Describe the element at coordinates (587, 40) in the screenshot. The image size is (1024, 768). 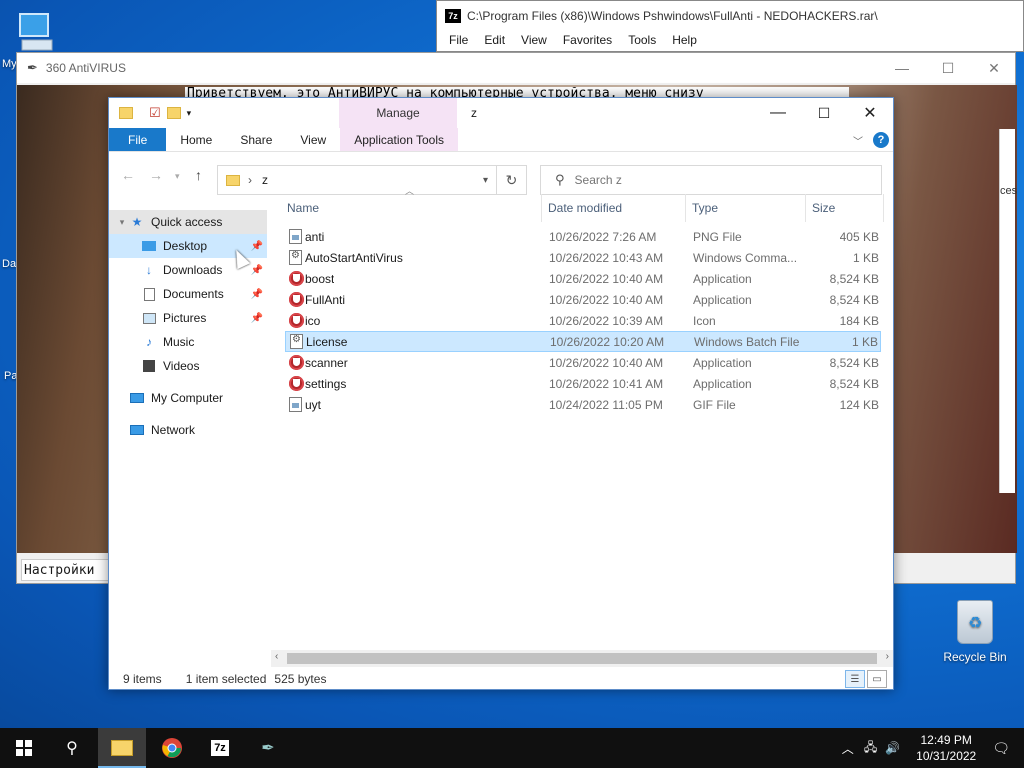
I see `menu-favorites: Favorites` at that location.